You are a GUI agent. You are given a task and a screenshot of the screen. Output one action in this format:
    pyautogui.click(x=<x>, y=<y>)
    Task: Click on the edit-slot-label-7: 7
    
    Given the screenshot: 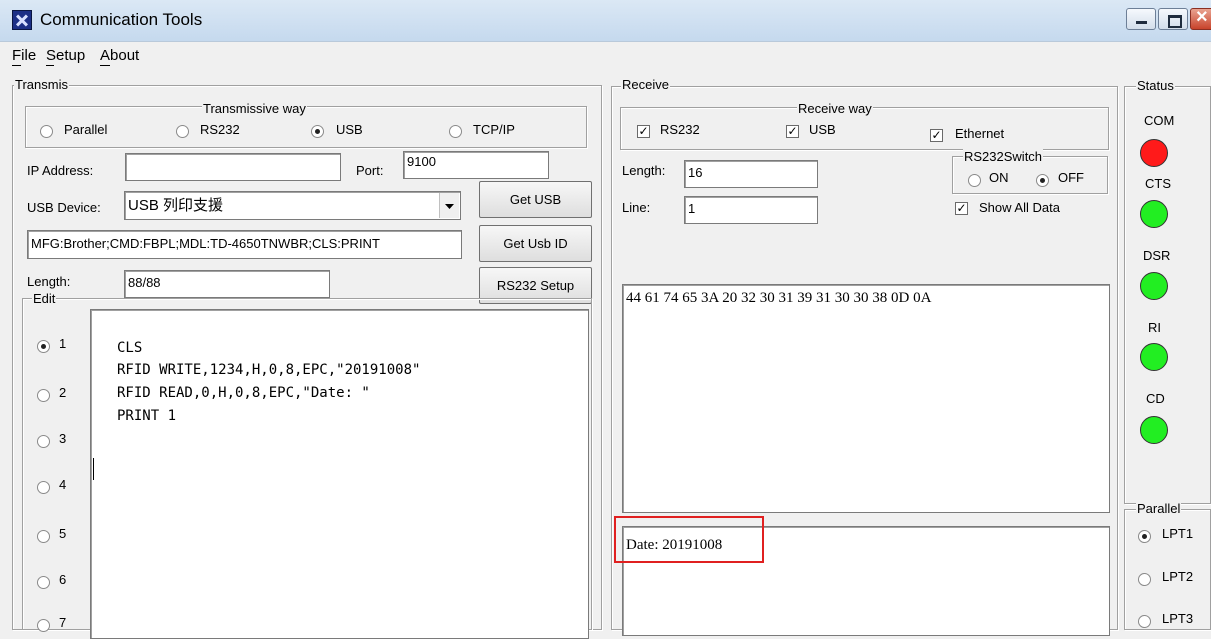 What is the action you would take?
    pyautogui.click(x=63, y=622)
    